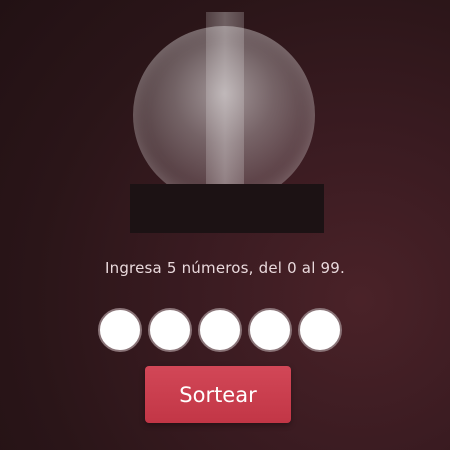 The image size is (450, 450). I want to click on number-inputs, so click(220, 330).